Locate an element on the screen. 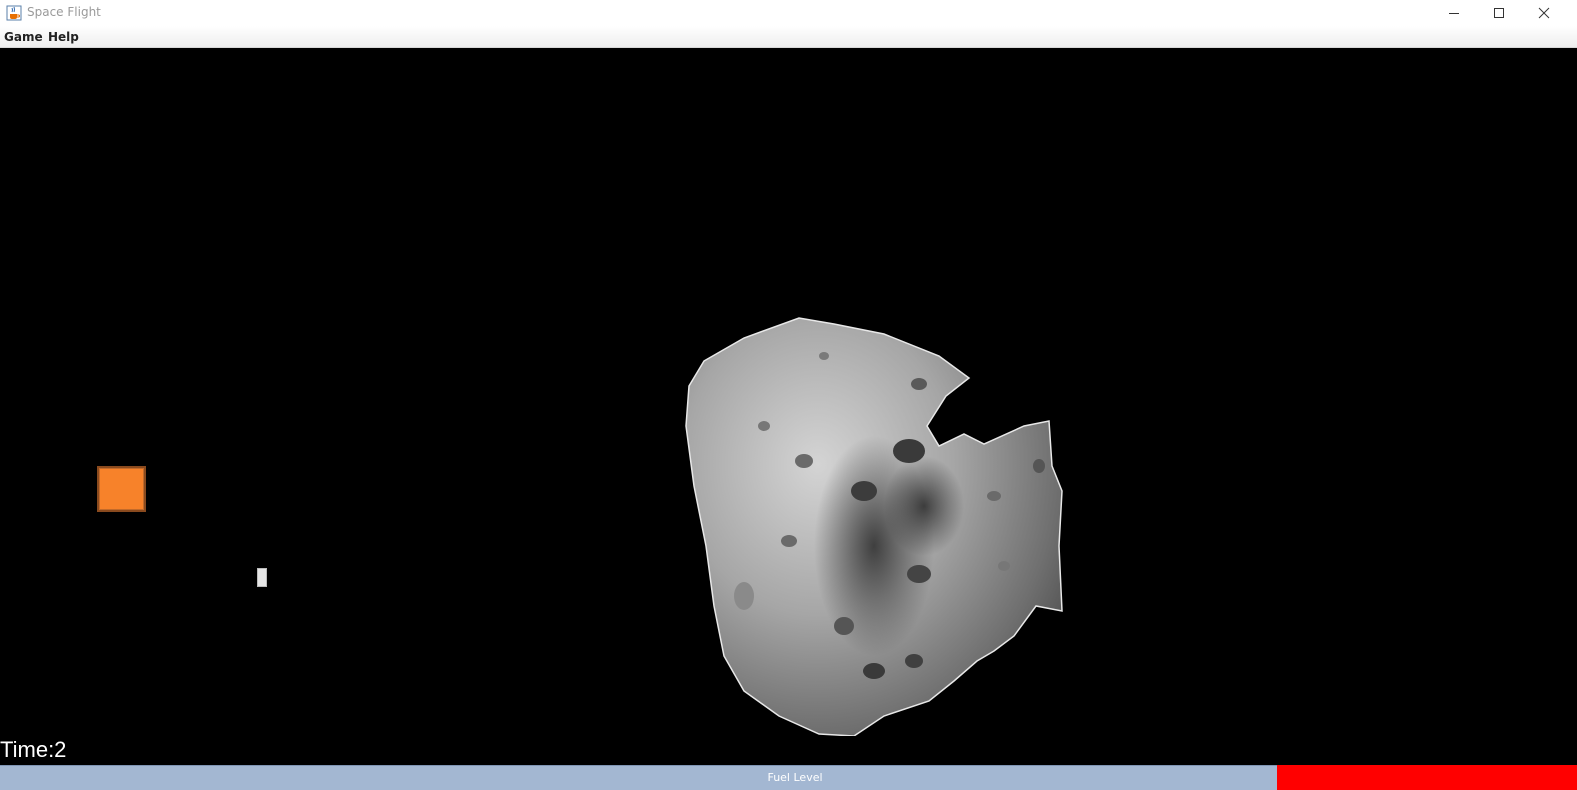  player-ship is located at coordinates (121, 489).